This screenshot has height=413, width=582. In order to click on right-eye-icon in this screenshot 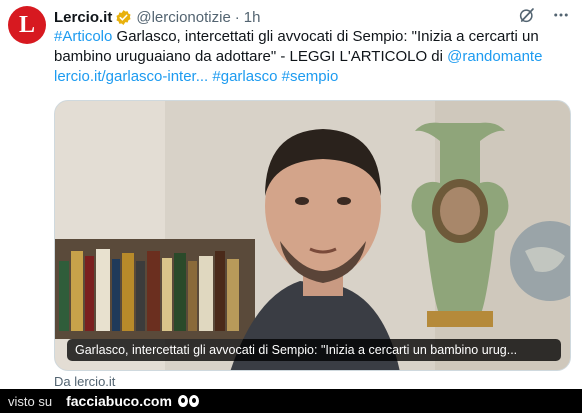, I will do `click(193, 401)`.